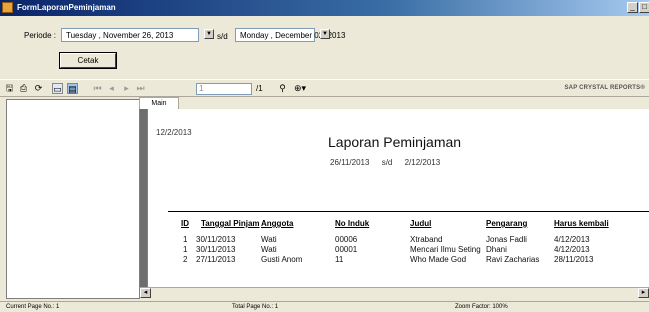 The width and height of the screenshot is (649, 312). I want to click on scroll-left-icon: ◂, so click(145, 293).